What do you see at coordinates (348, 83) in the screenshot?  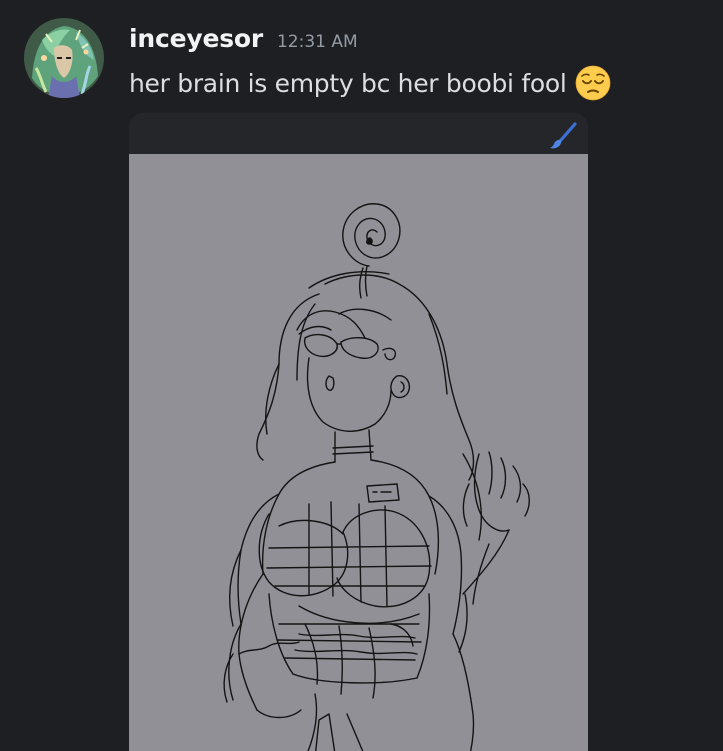 I see `message-text: her brain is empty bc her boobi fool` at bounding box center [348, 83].